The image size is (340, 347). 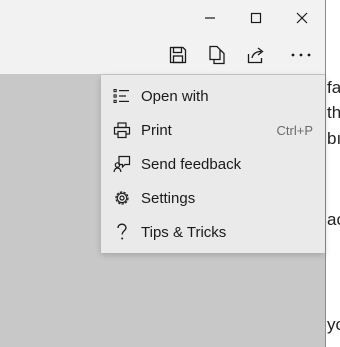 I want to click on maximize-button, so click(x=256, y=18).